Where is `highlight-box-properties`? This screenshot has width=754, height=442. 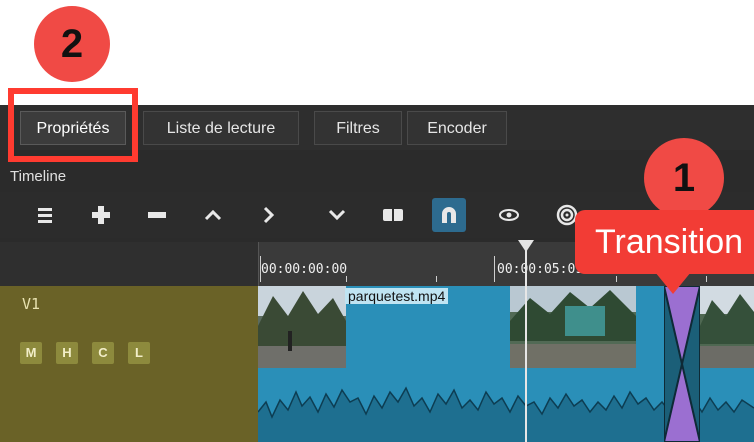 highlight-box-properties is located at coordinates (73, 125).